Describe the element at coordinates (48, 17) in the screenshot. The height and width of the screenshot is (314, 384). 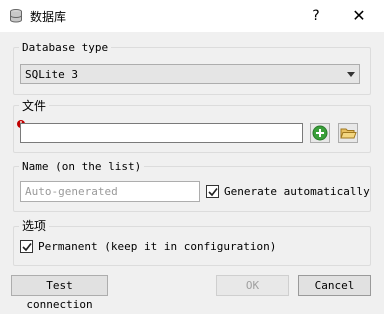
I see `window-title: 数据库` at that location.